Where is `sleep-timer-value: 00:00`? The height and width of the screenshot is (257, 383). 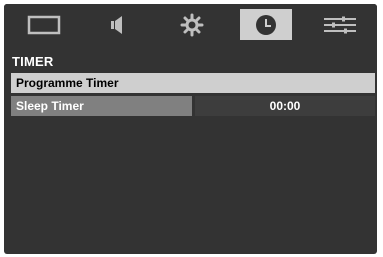 sleep-timer-value: 00:00 is located at coordinates (285, 106).